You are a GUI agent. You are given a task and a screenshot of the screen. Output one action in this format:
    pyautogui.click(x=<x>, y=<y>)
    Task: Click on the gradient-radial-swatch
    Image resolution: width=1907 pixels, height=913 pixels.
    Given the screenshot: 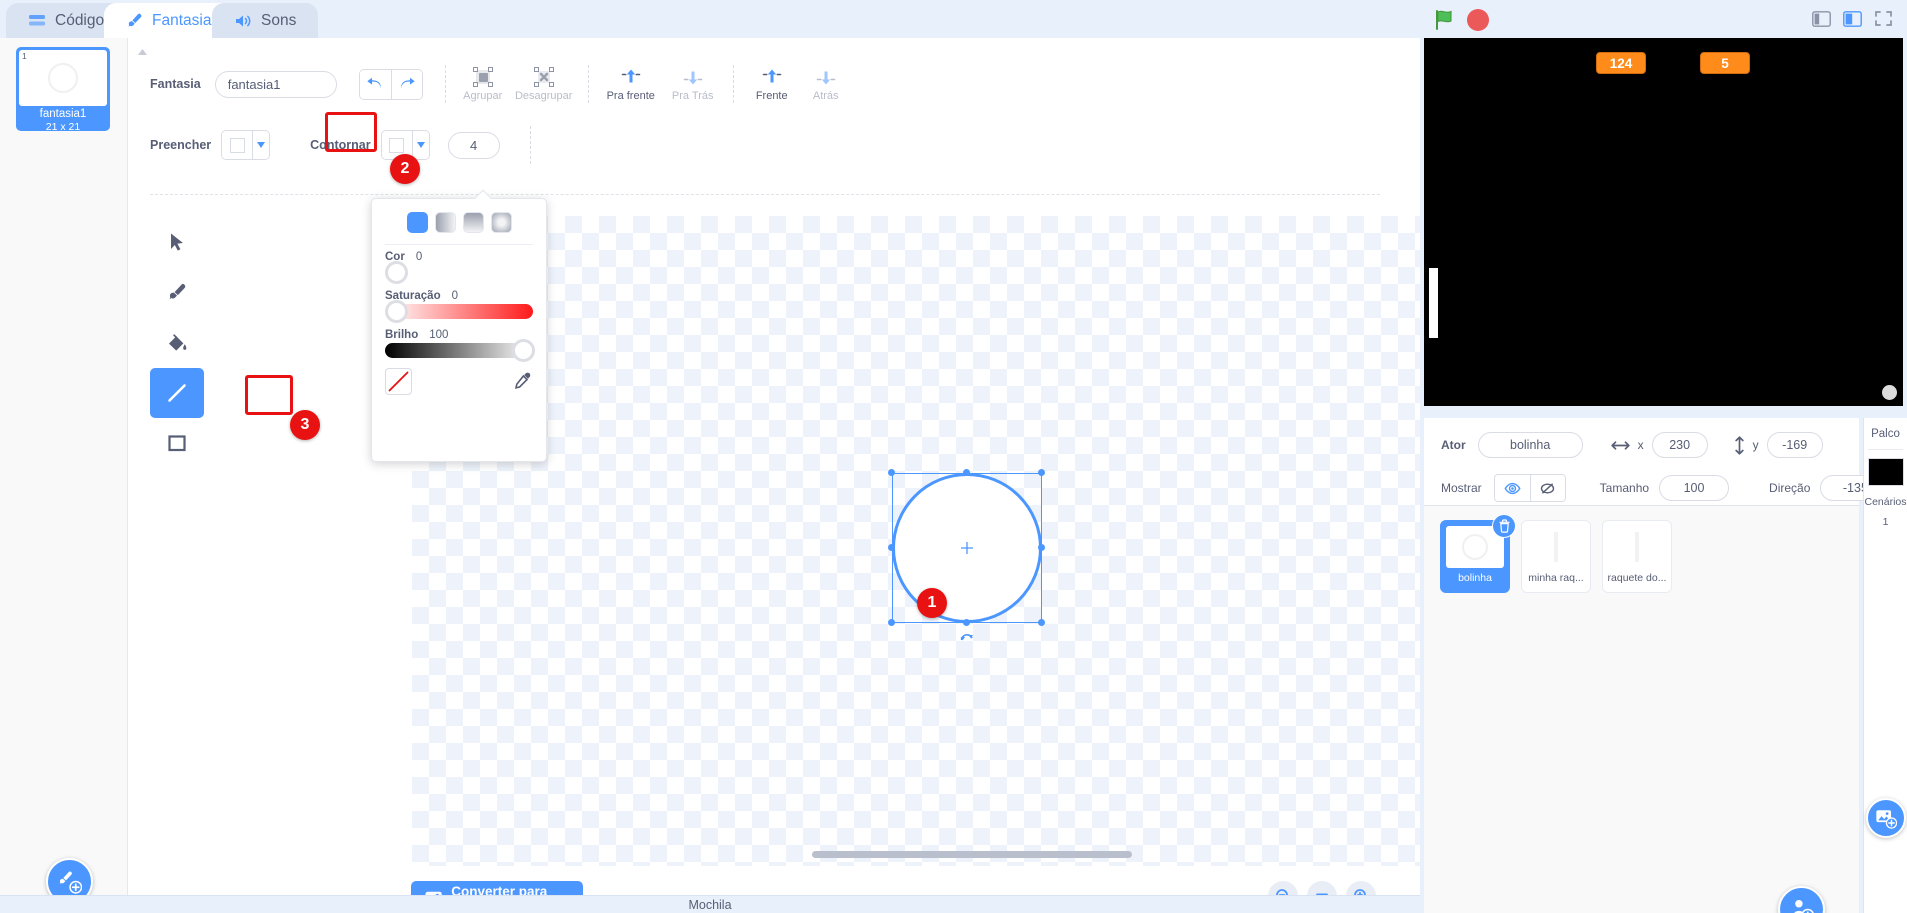 What is the action you would take?
    pyautogui.click(x=501, y=222)
    